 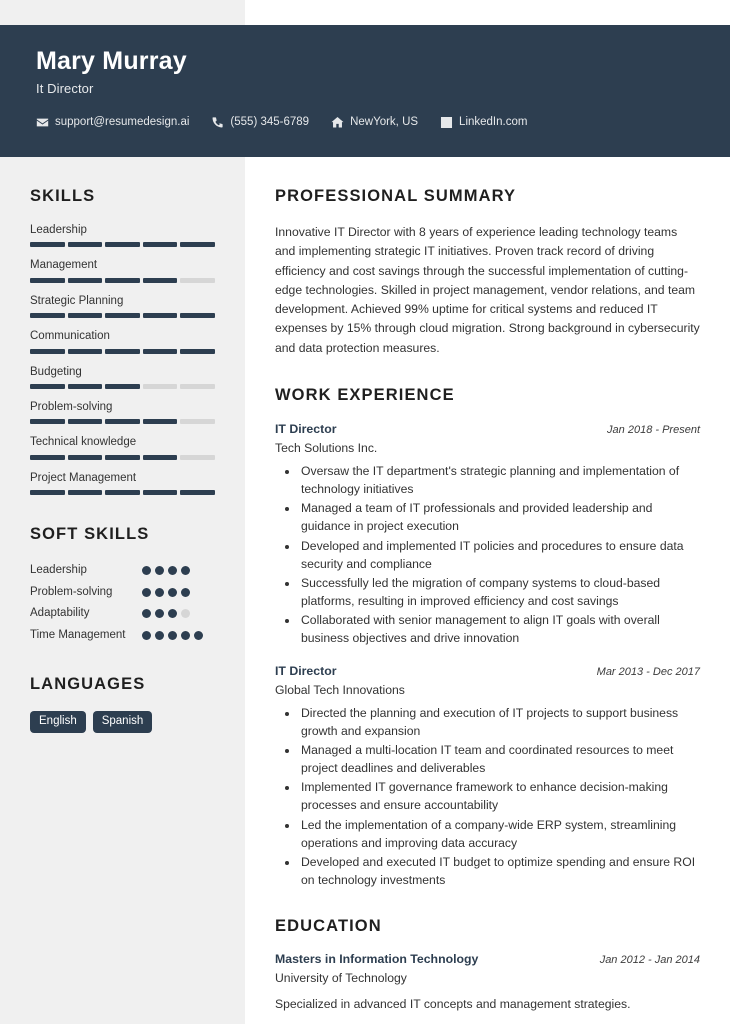 I want to click on soft-skill-item: Time Management, so click(x=122, y=635).